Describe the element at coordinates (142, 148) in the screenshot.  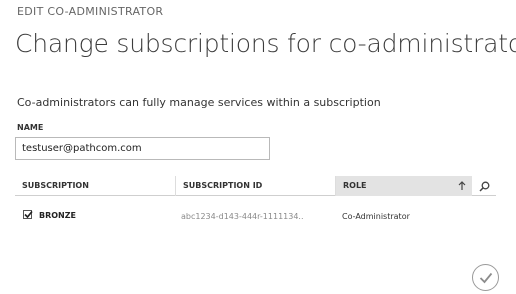
I see `name-field` at that location.